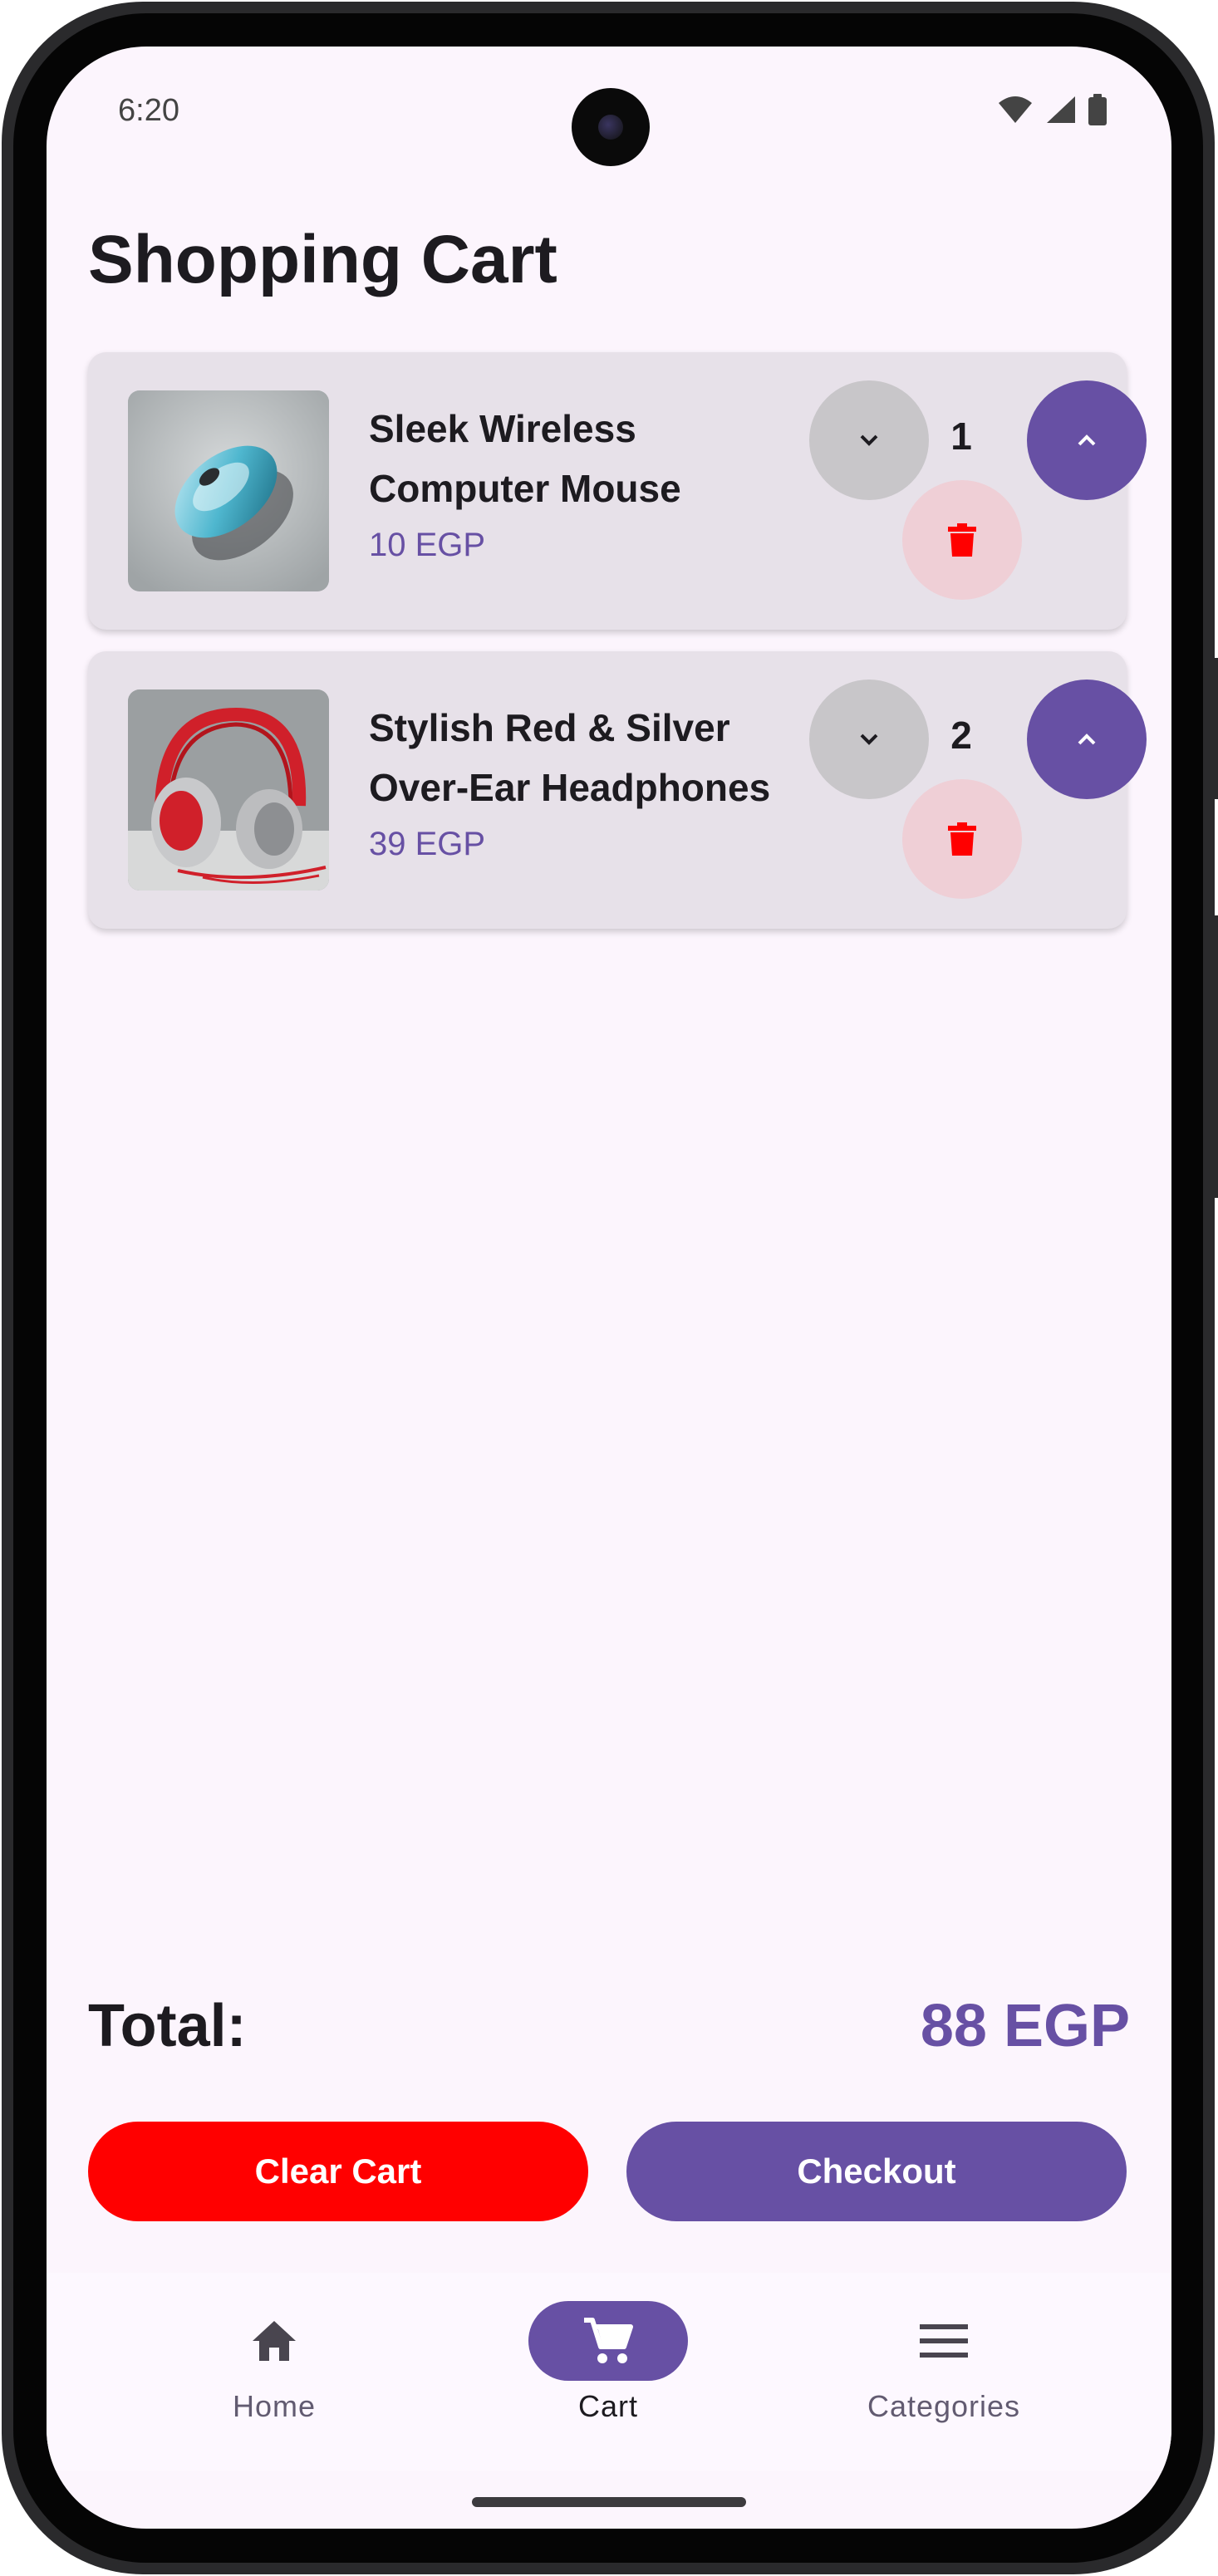 The height and width of the screenshot is (2576, 1218). What do you see at coordinates (427, 844) in the screenshot?
I see `product-price: 39 EGP` at bounding box center [427, 844].